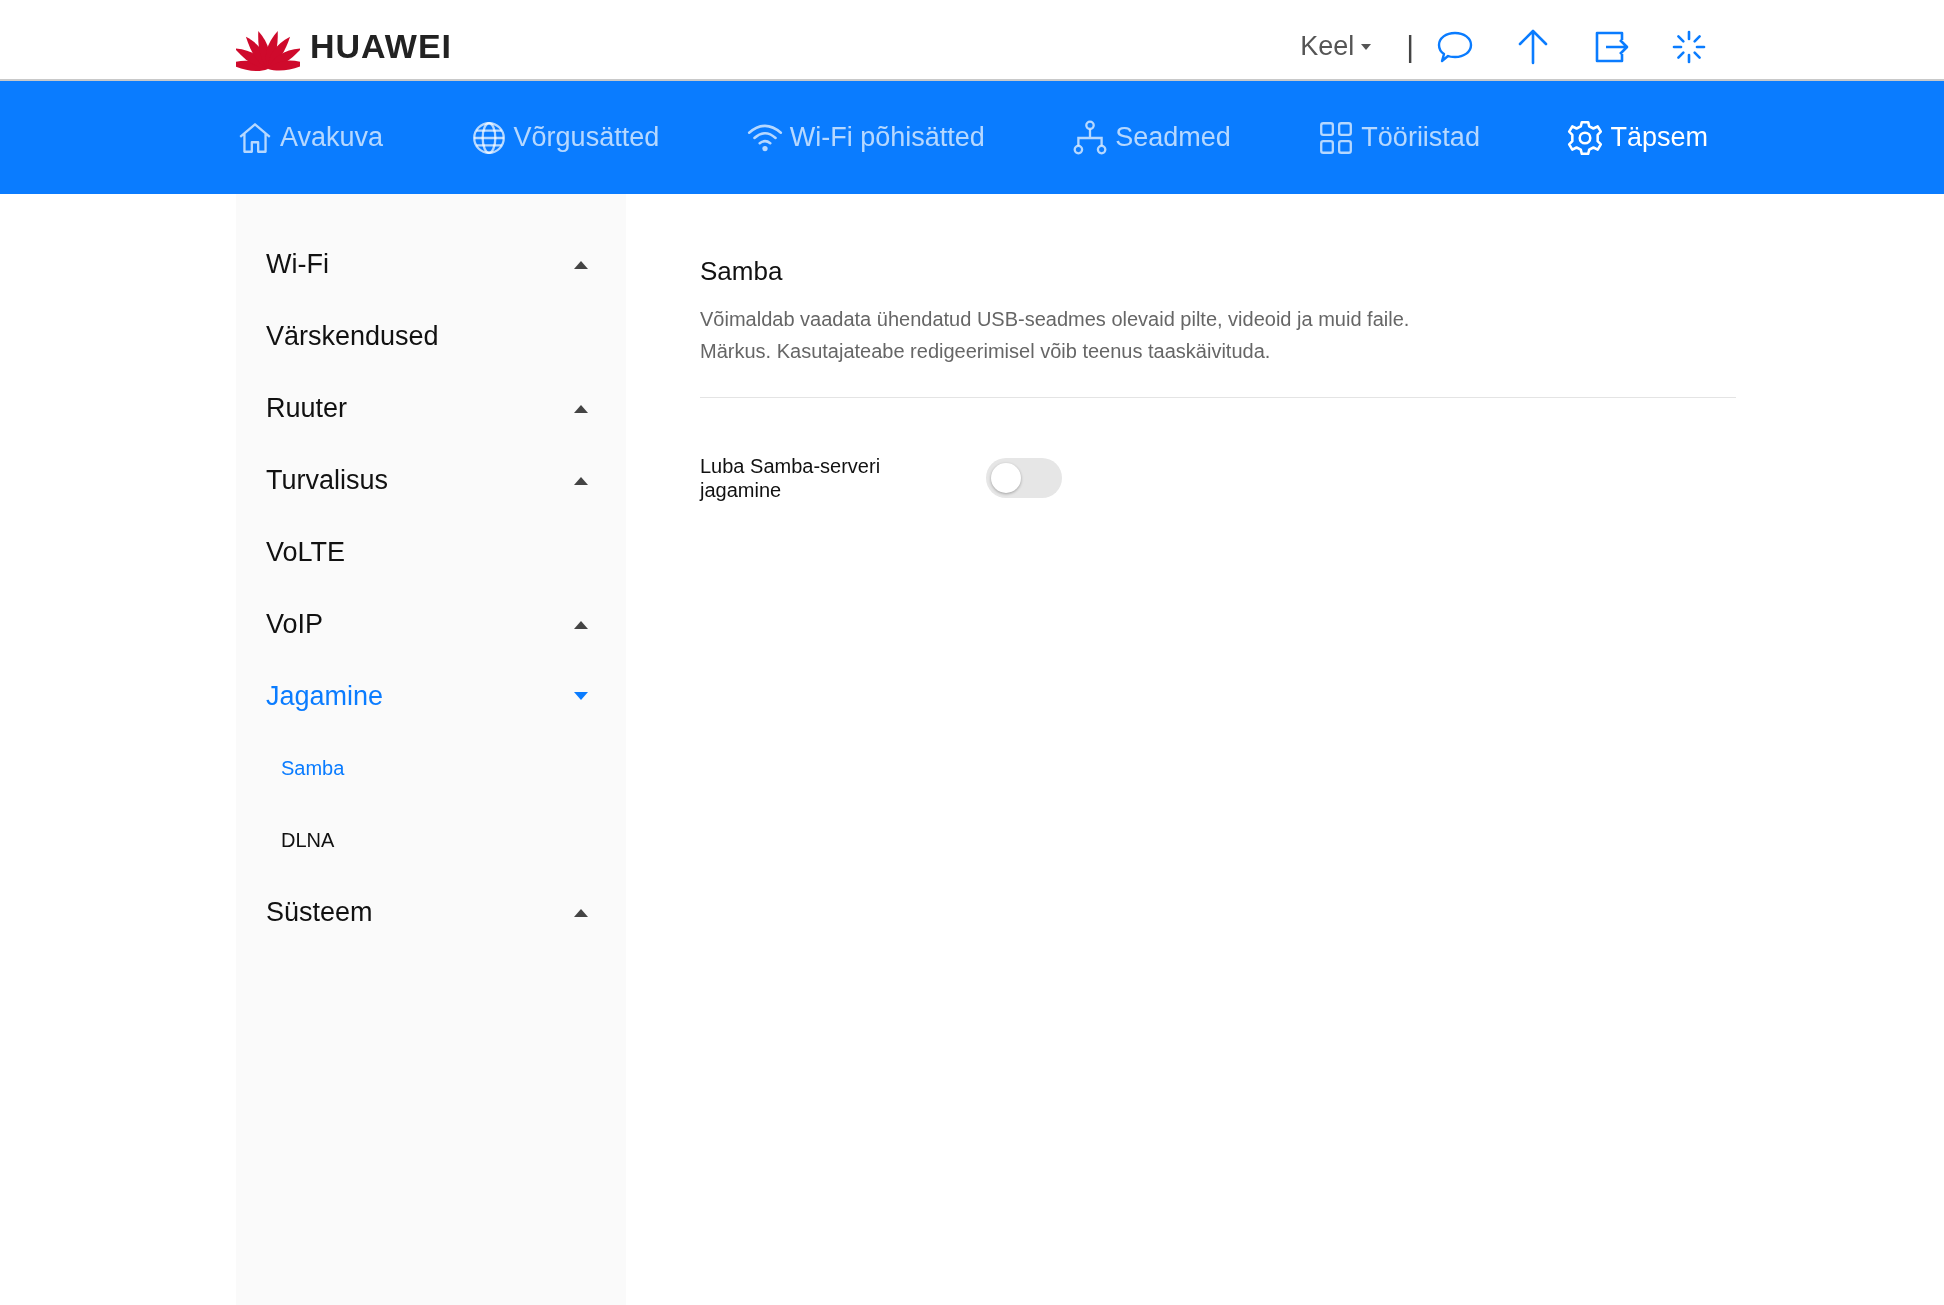 The image size is (1944, 1305). Describe the element at coordinates (1585, 137) in the screenshot. I see `settings-icon` at that location.